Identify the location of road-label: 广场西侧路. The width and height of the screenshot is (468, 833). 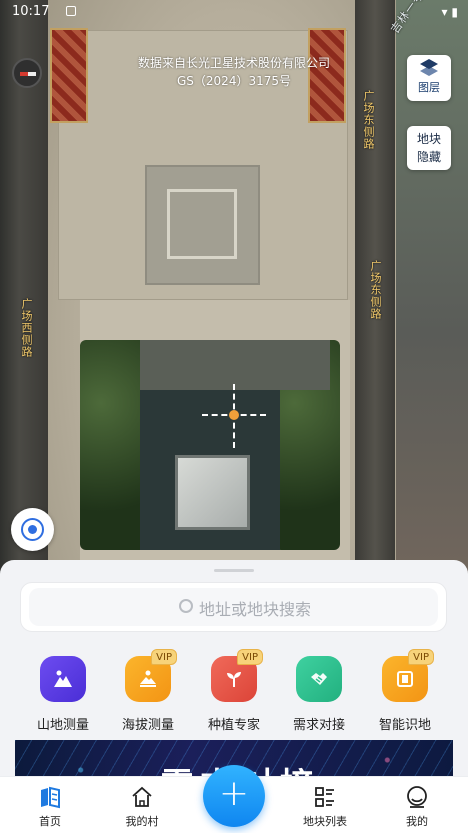
(26, 328).